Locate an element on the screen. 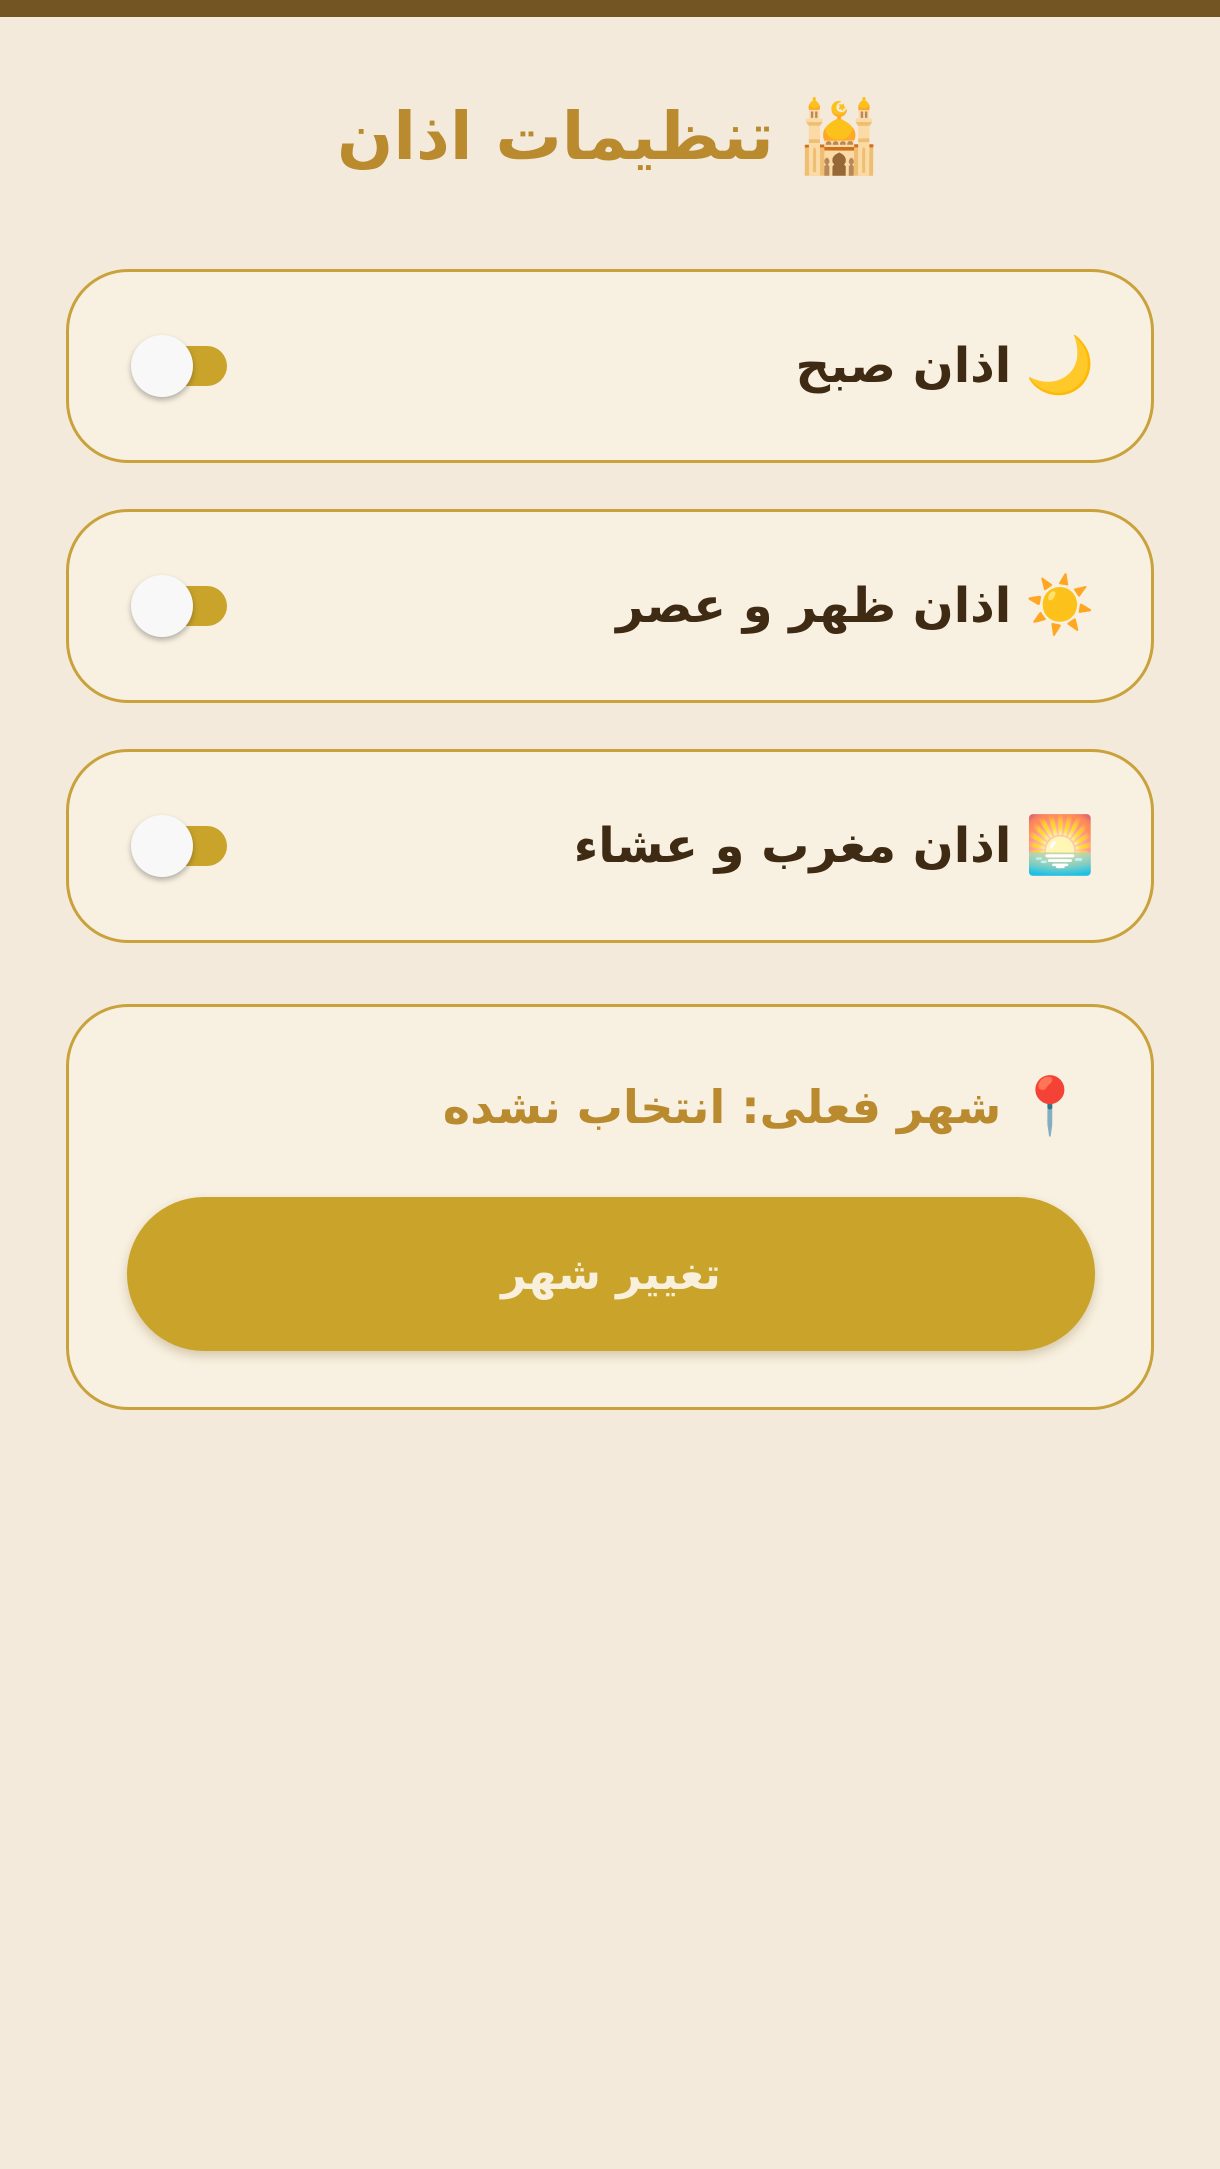 The height and width of the screenshot is (2169, 1220). maghrib-isha-adhan-toggle is located at coordinates (179, 846).